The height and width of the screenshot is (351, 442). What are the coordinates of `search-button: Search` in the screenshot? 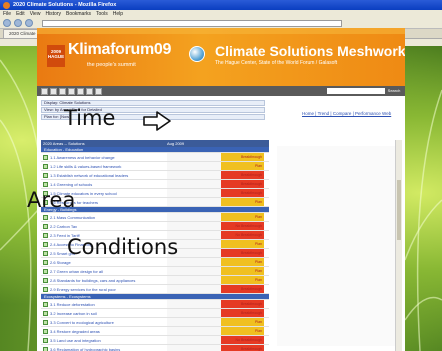 It's located at (394, 91).